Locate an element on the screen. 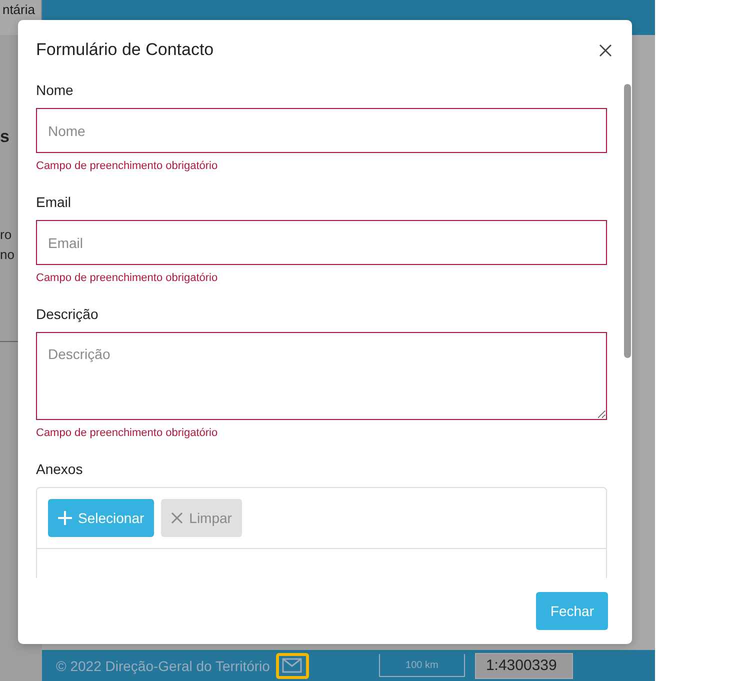 The height and width of the screenshot is (681, 749). scale-text: 1:4300339 is located at coordinates (523, 665).